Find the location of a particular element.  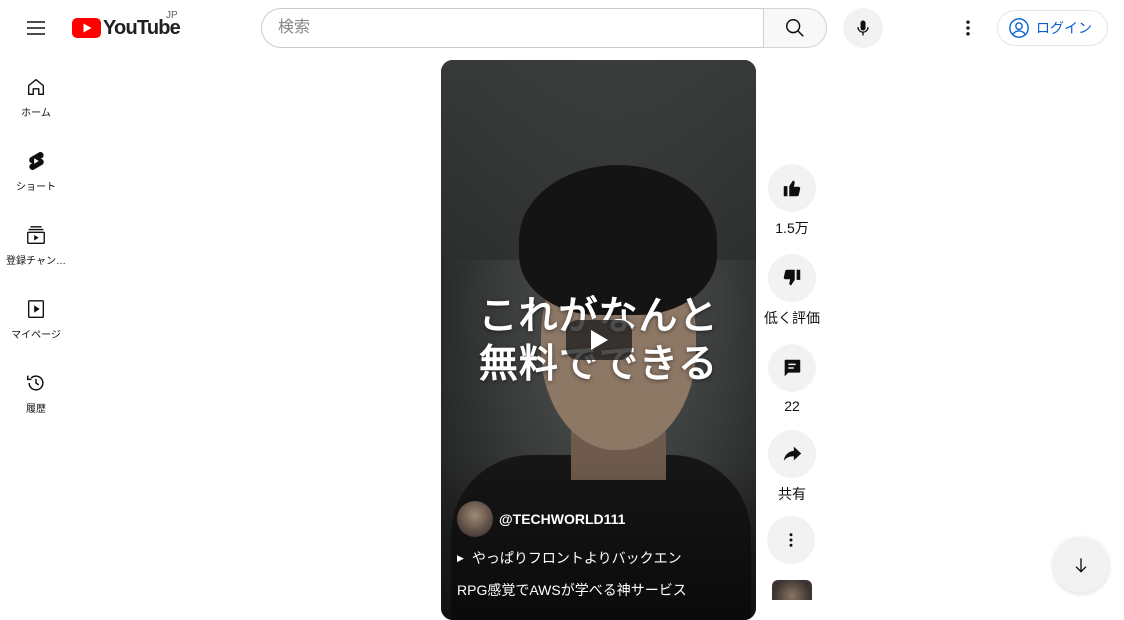

sidebar-item-shorts: ショート is located at coordinates (36, 167).